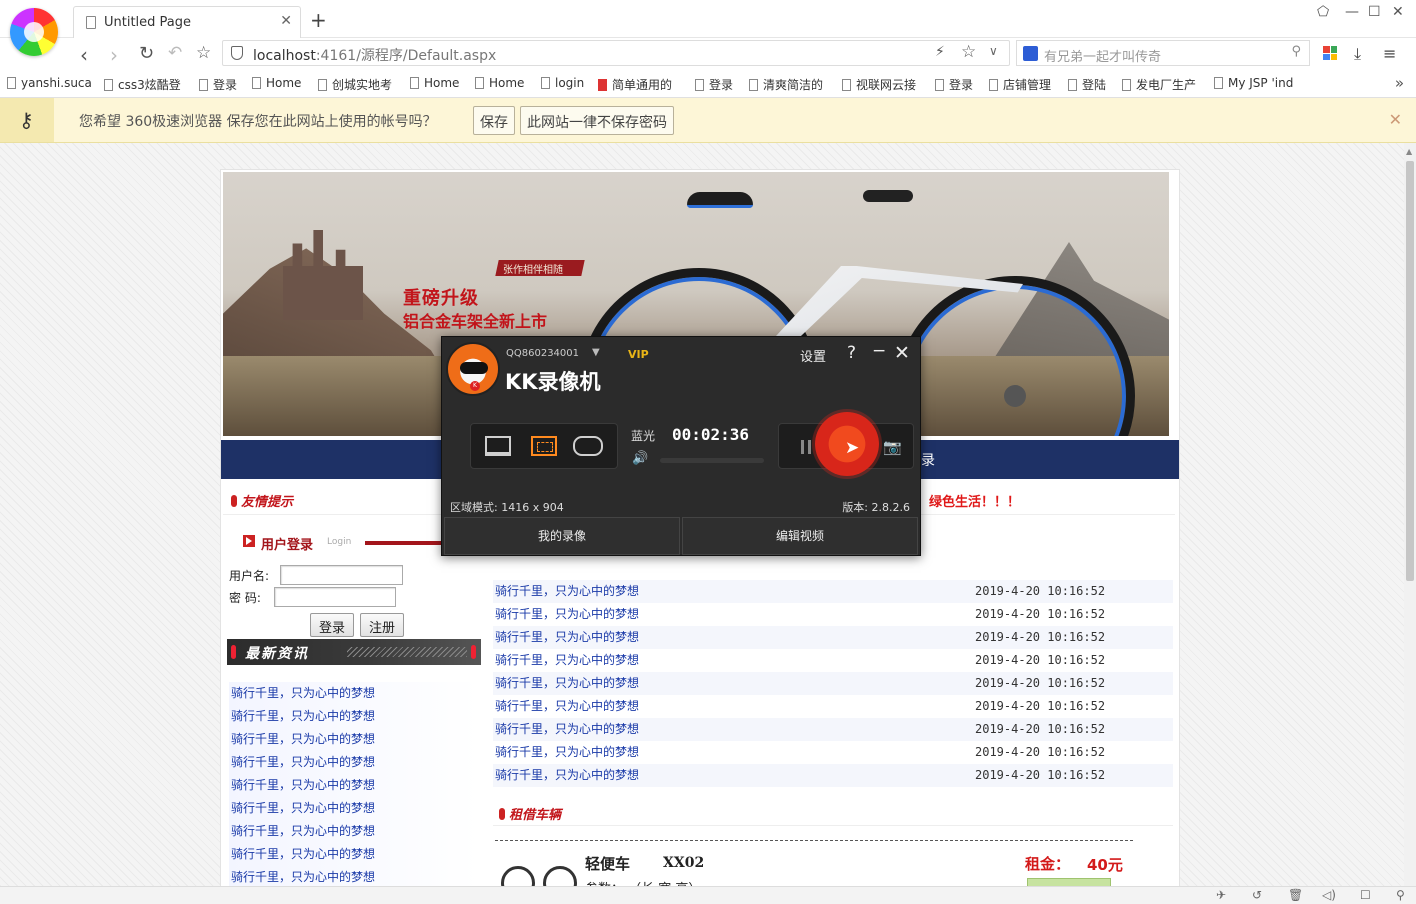  I want to click on bookmark-star-icon: ☆, so click(968, 52).